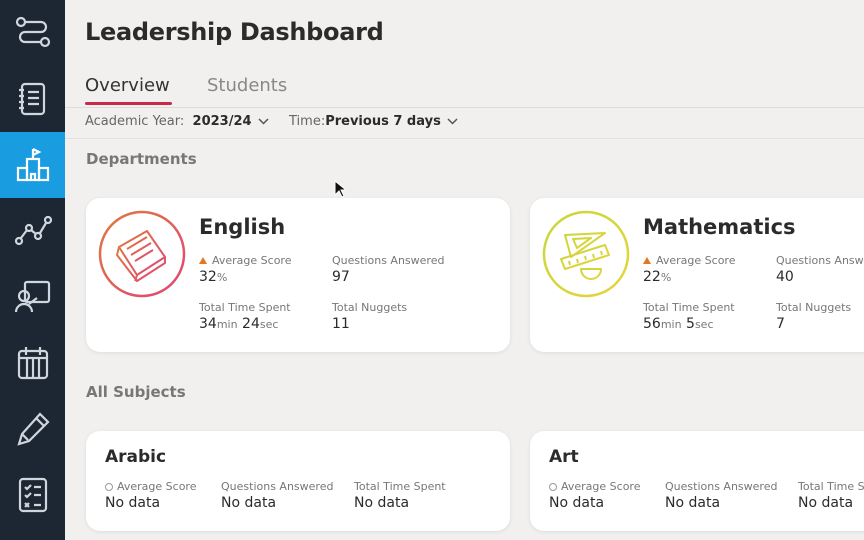 The image size is (864, 540). I want to click on line-chart-icon, so click(33, 230).